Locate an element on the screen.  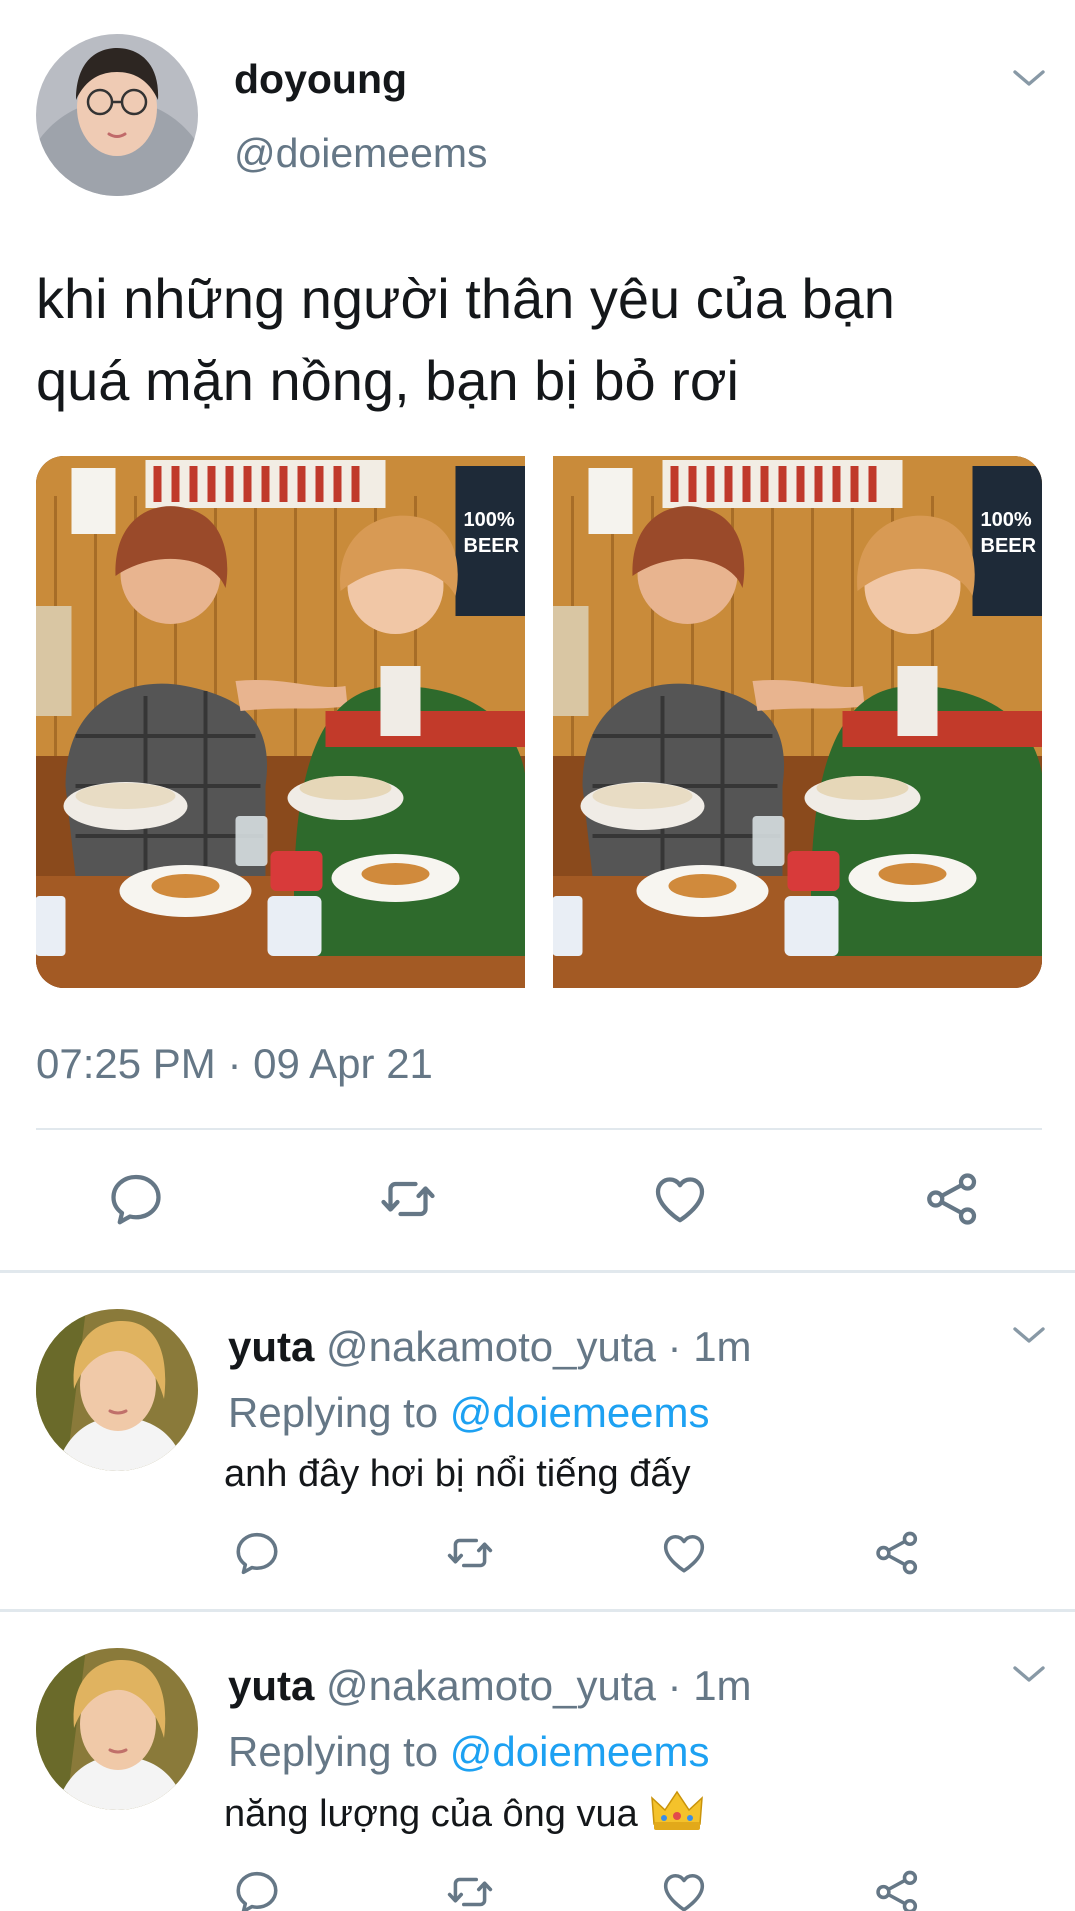
reply-text-content: năng lượng của ông vua is located at coordinates (431, 1814).